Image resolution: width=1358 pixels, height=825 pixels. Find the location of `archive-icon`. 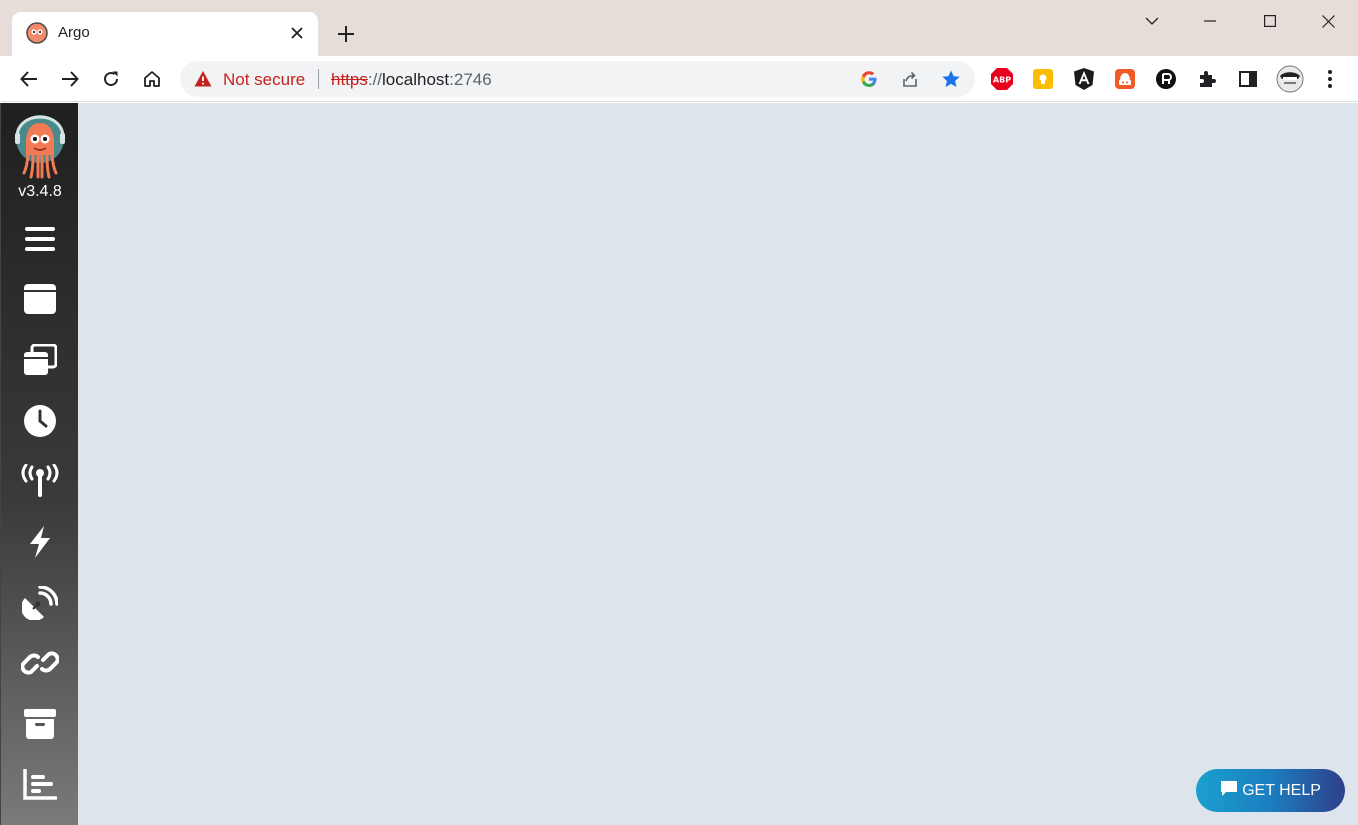

archive-icon is located at coordinates (40, 726).